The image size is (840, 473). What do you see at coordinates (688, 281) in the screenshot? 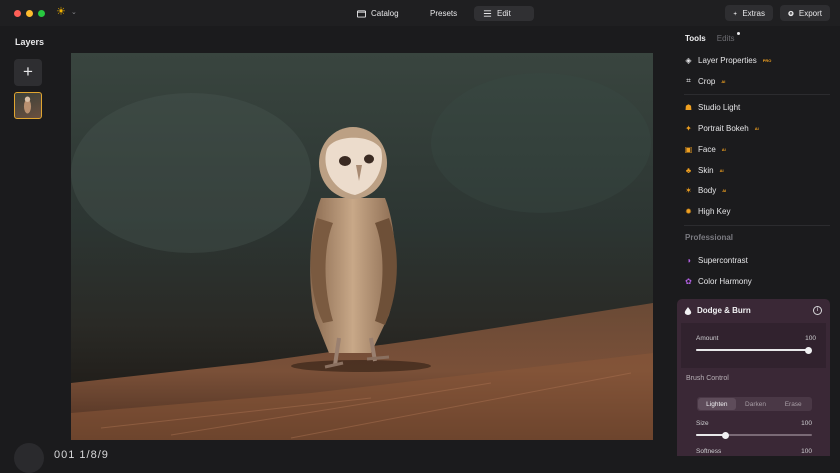
I see `color-harmony-icon: ✿` at bounding box center [688, 281].